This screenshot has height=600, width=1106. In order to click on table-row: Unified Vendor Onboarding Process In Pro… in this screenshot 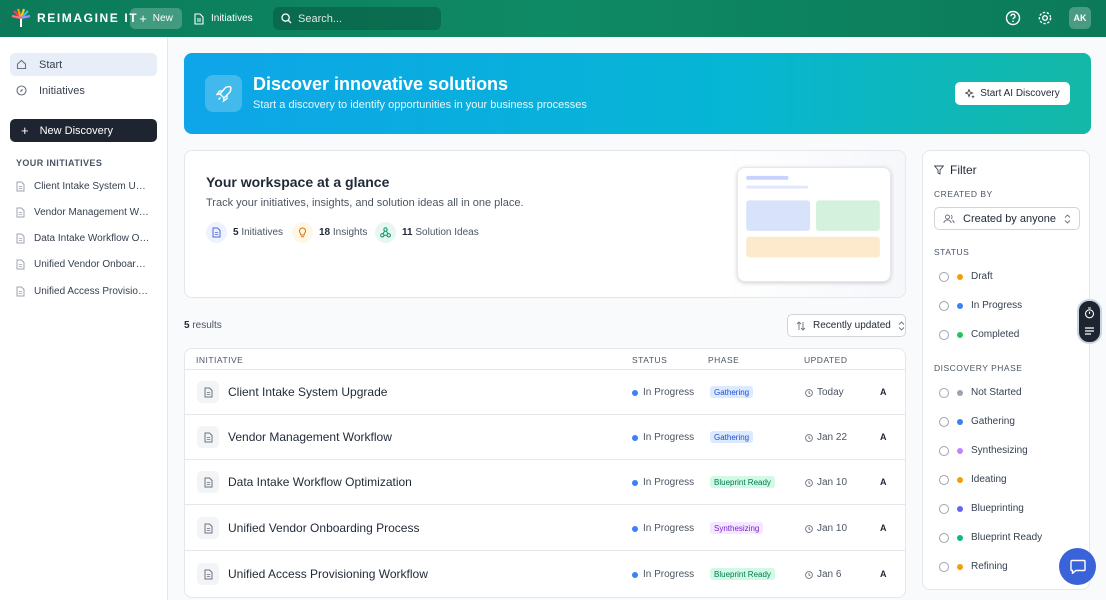, I will do `click(545, 528)`.